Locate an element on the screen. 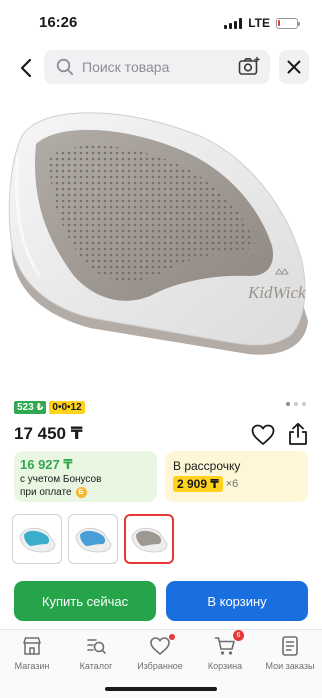 Image resolution: width=322 pixels, height=698 pixels. search-input is located at coordinates (147, 67).